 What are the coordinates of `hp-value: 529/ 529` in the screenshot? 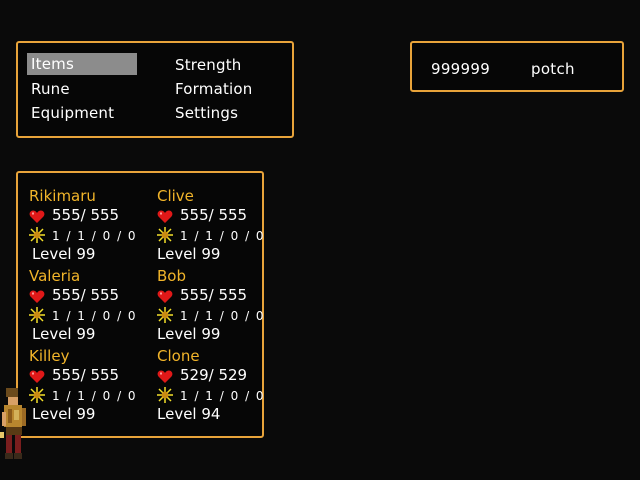 It's located at (214, 375).